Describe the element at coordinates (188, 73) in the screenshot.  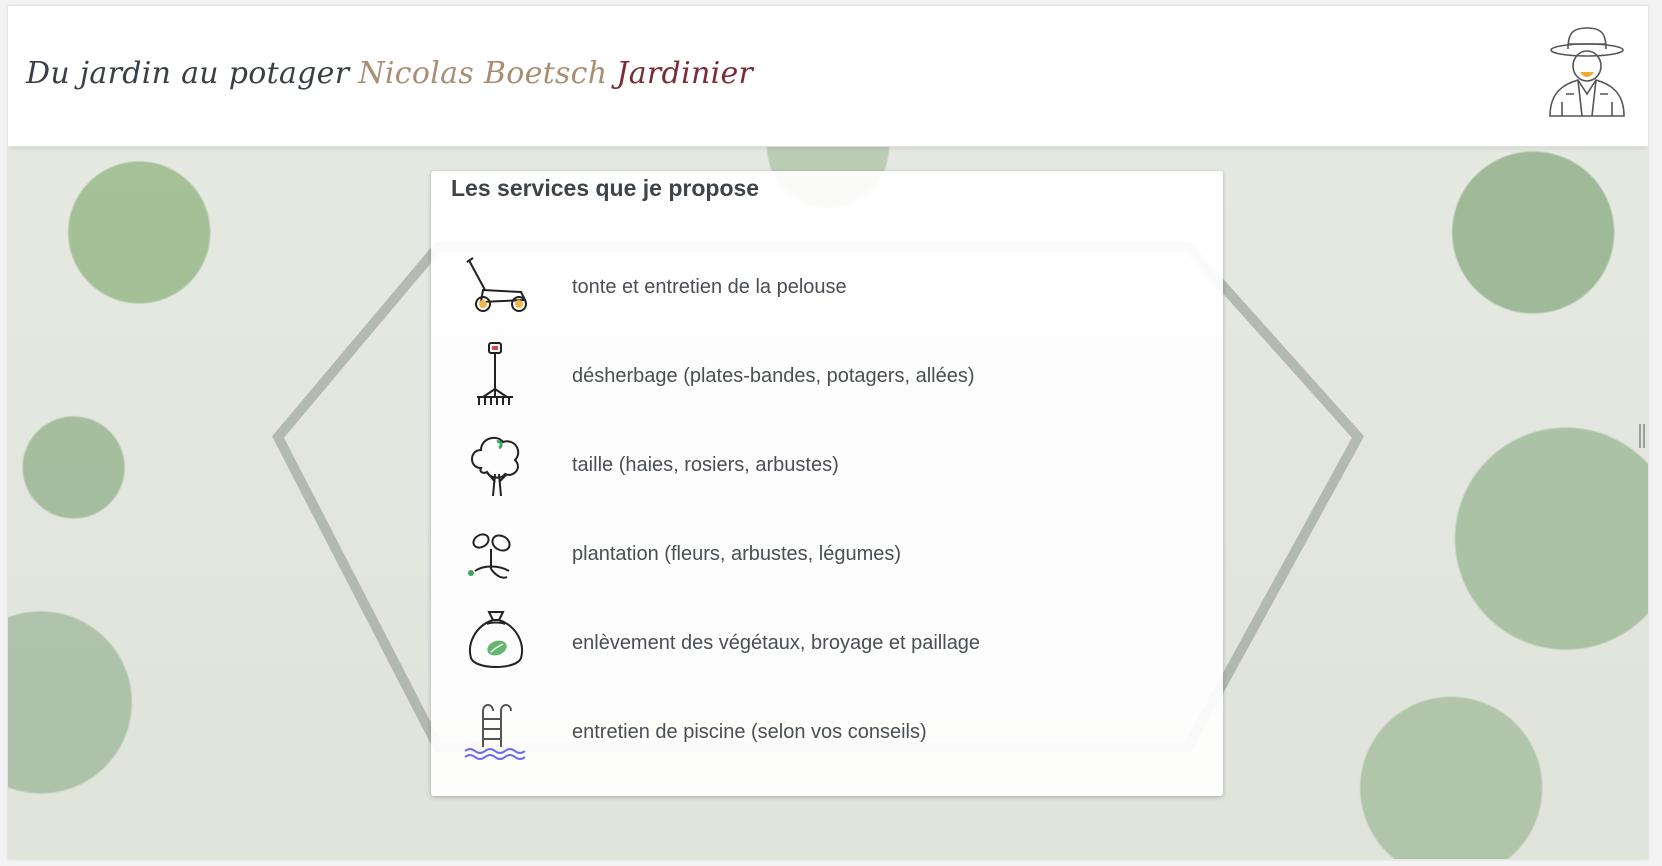
I see `site-title-part-1: Du jardin au potager` at that location.